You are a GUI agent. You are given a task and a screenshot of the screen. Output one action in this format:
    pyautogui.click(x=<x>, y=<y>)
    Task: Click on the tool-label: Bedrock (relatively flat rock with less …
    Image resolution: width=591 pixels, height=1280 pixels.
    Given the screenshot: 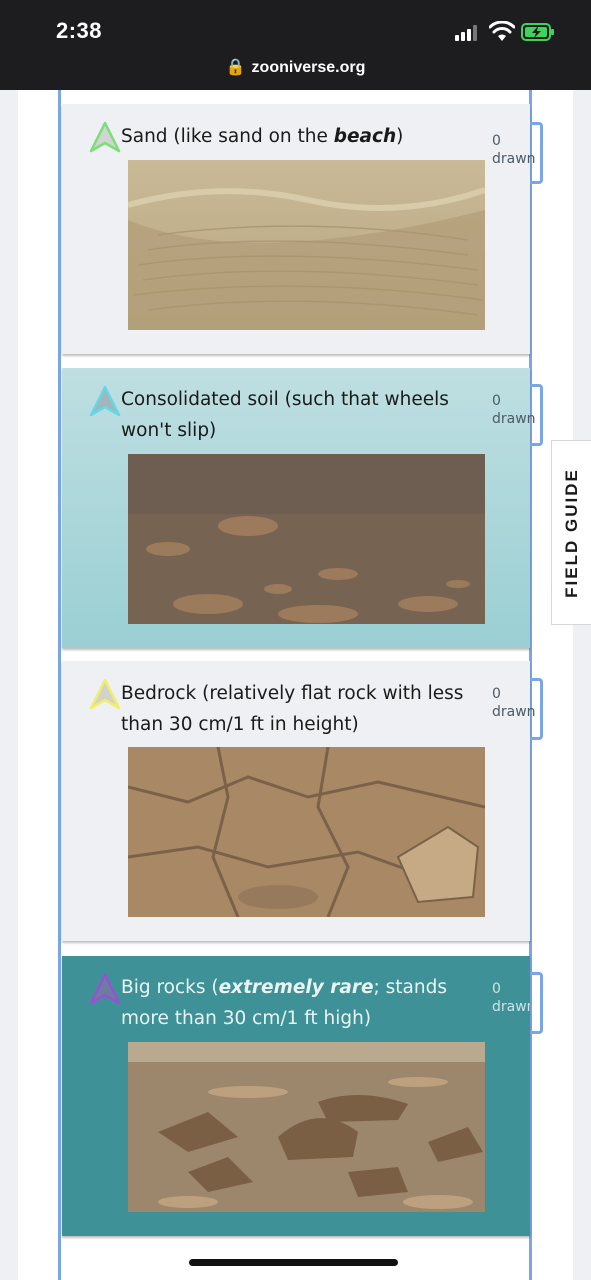 What is the action you would take?
    pyautogui.click(x=292, y=709)
    